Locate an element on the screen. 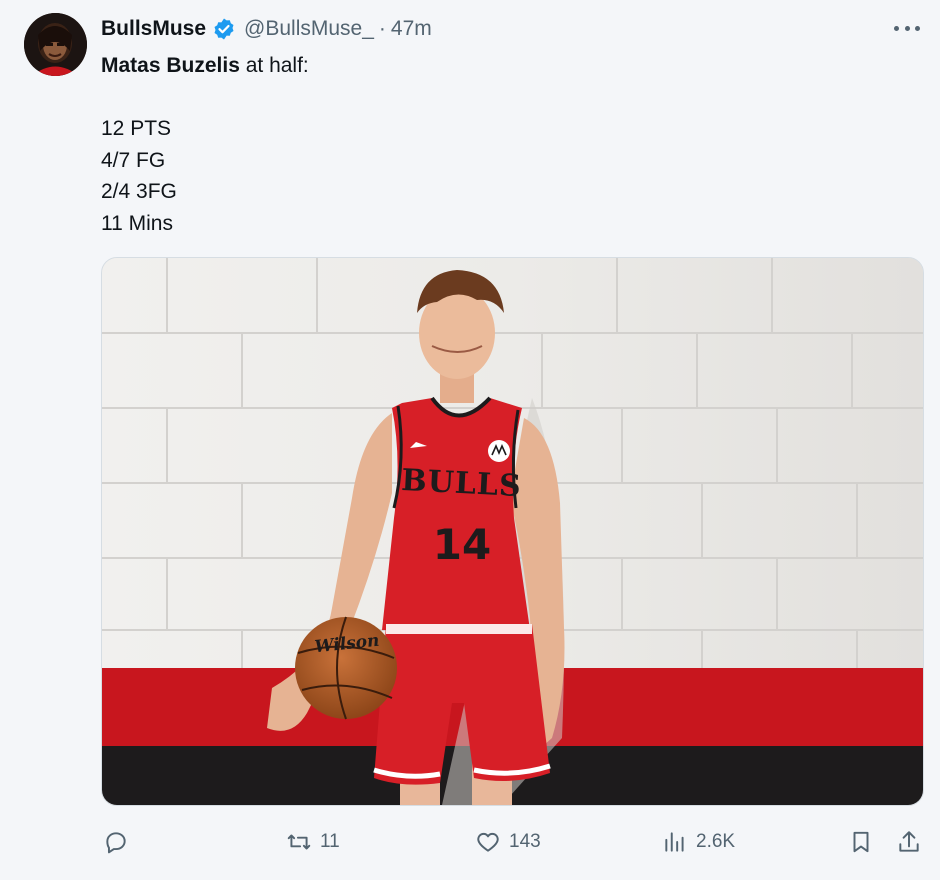 This screenshot has height=880, width=940. retweet-button: 11 is located at coordinates (313, 842).